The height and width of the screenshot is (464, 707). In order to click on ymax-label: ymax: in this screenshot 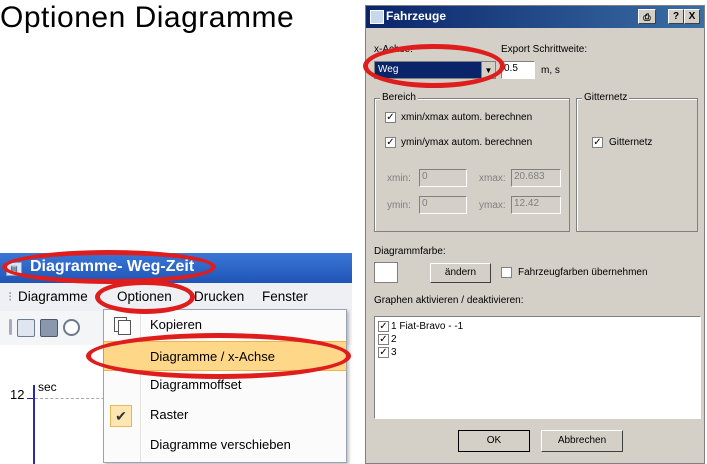, I will do `click(492, 205)`.